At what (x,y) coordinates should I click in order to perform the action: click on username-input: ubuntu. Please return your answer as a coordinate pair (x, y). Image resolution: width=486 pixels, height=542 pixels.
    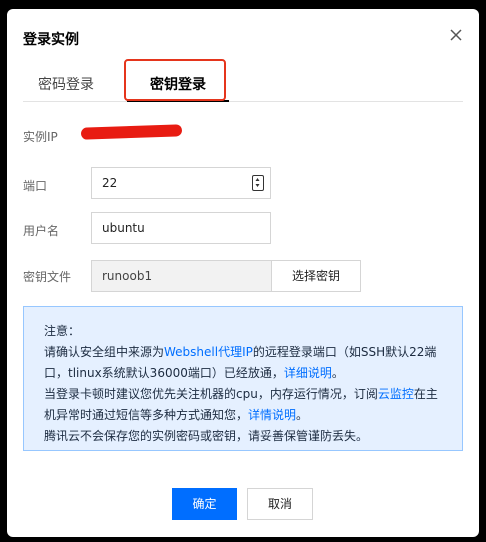
    Looking at the image, I should click on (181, 228).